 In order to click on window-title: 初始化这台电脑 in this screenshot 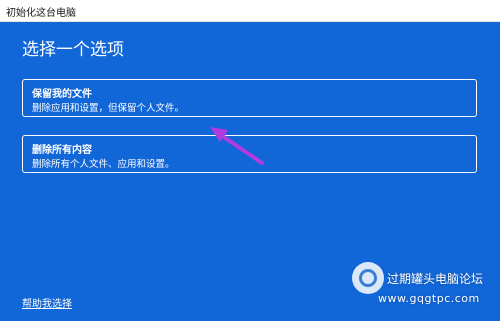, I will do `click(41, 13)`.